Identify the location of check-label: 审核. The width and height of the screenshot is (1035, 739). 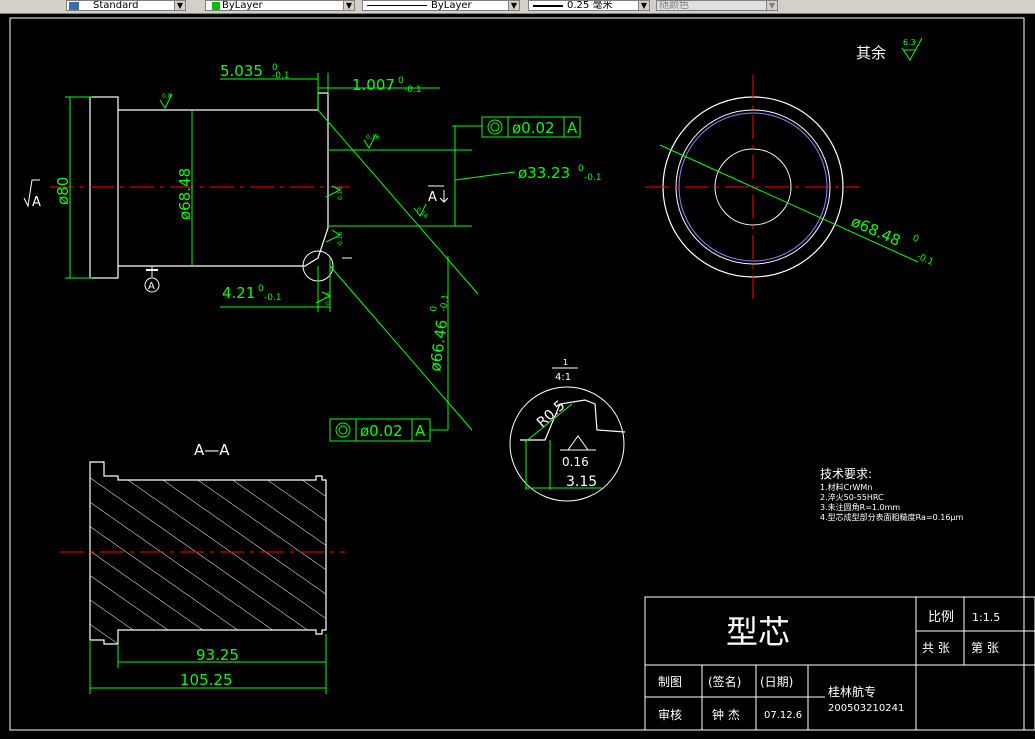
(670, 714).